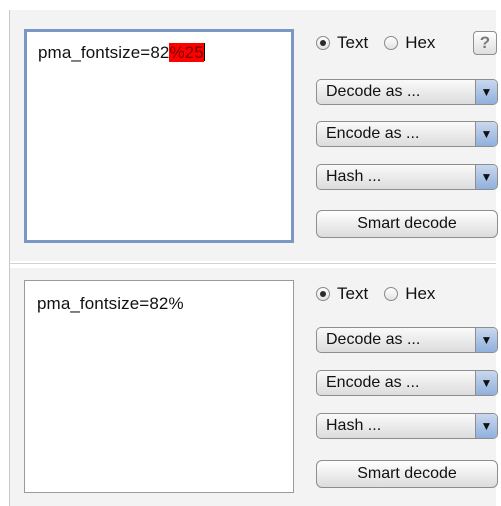 The width and height of the screenshot is (501, 506). I want to click on bottom-format-radios: Text Hex, so click(383, 294).